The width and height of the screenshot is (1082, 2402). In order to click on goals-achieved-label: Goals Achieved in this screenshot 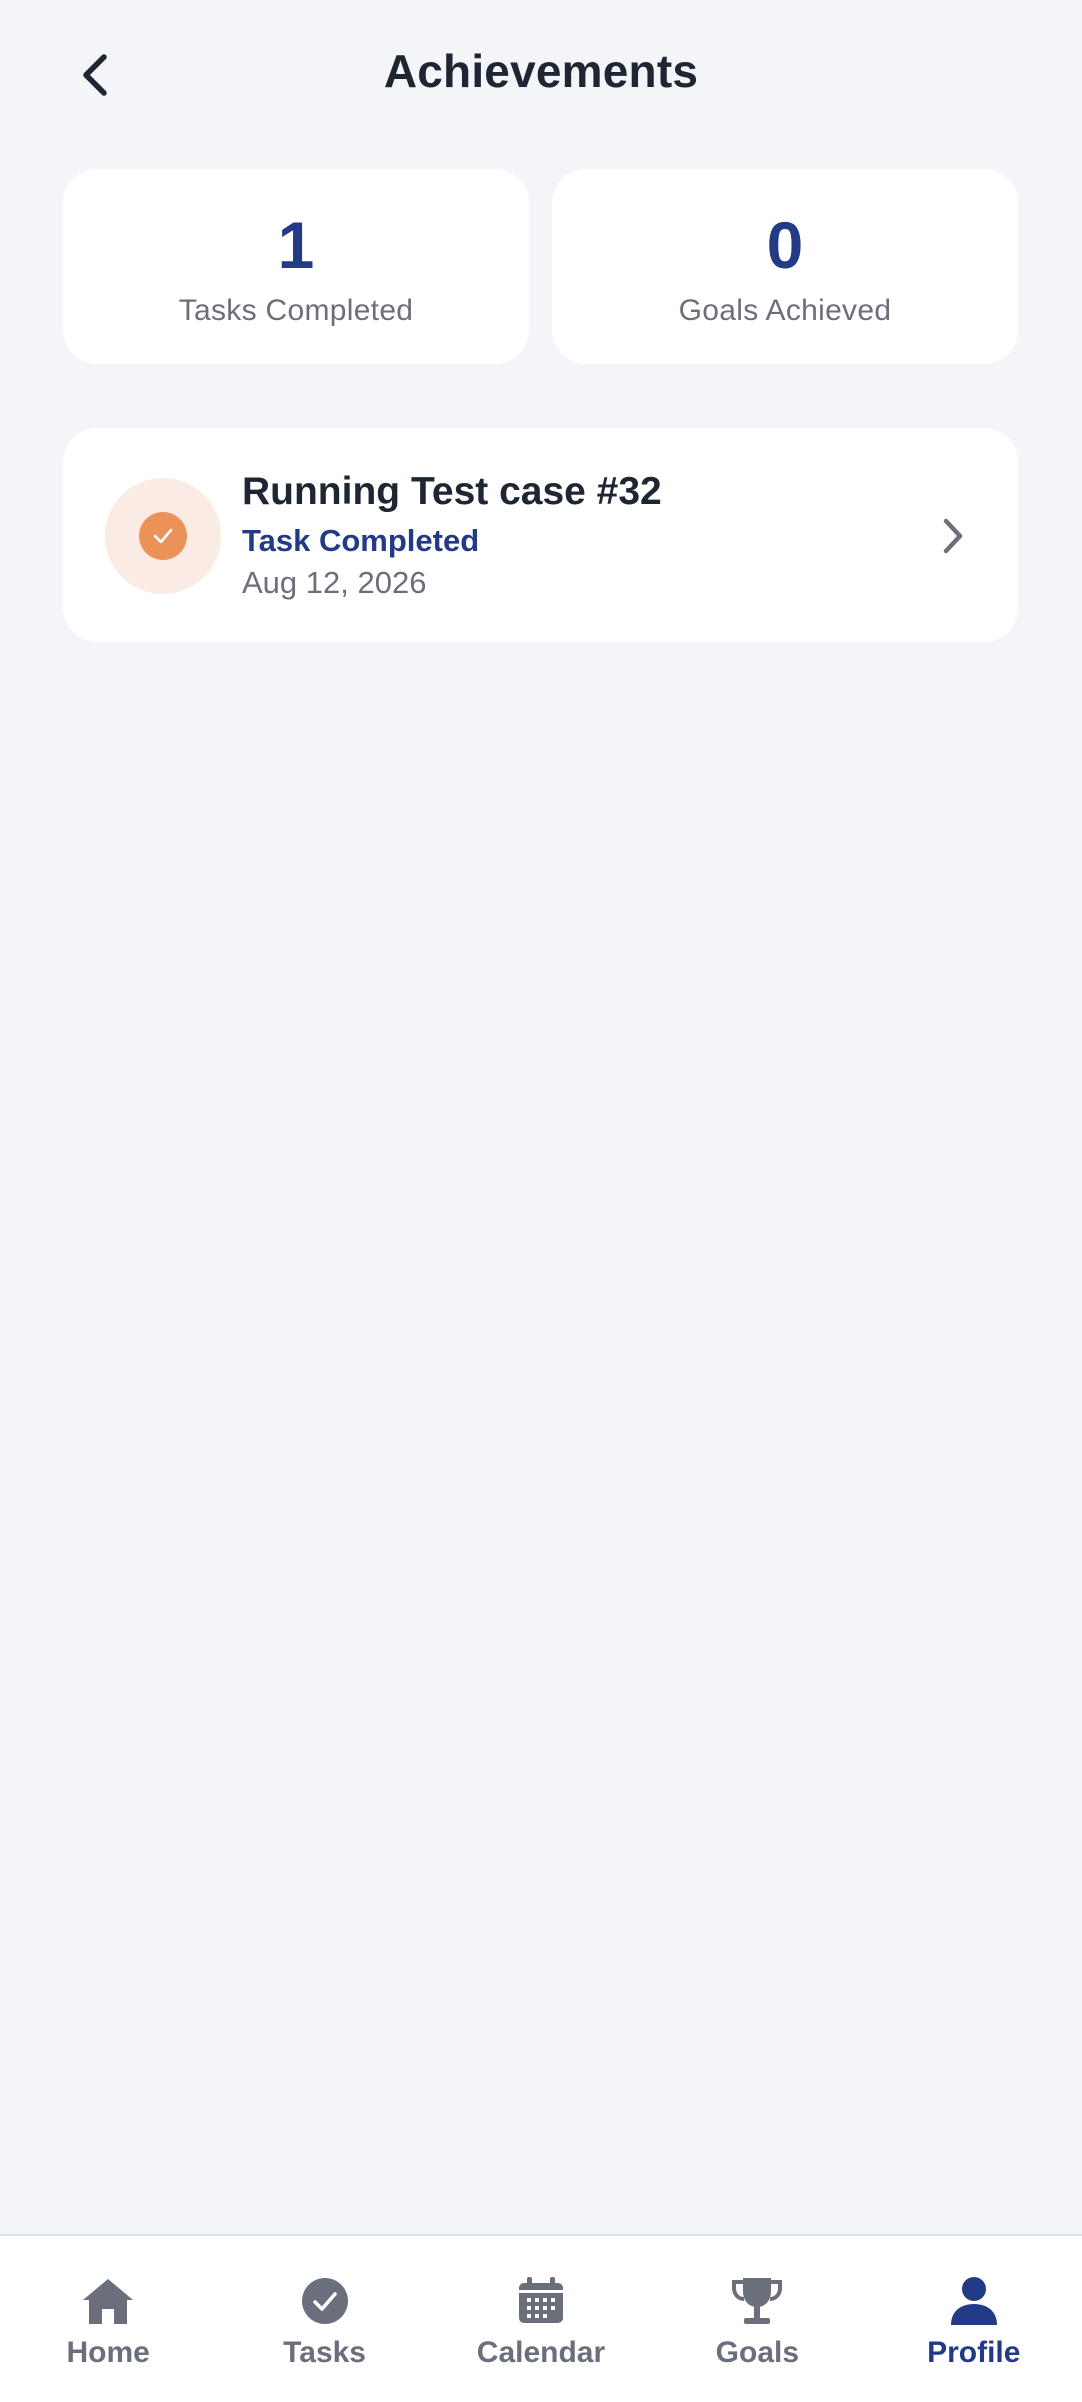, I will do `click(785, 310)`.